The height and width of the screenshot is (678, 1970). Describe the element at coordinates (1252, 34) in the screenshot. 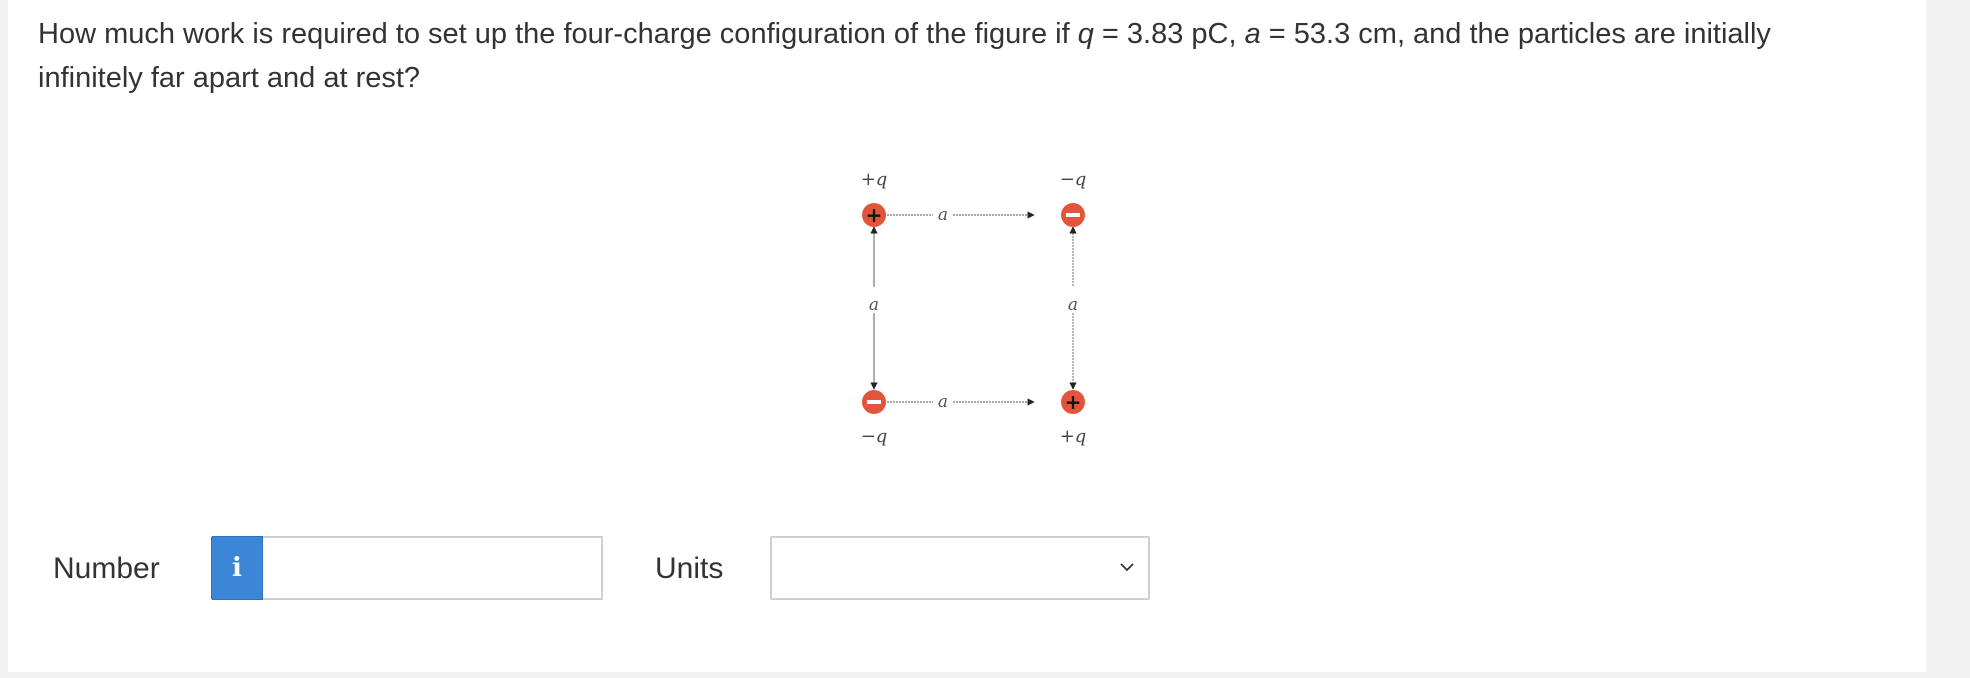

I see `question-a-variable: a` at that location.